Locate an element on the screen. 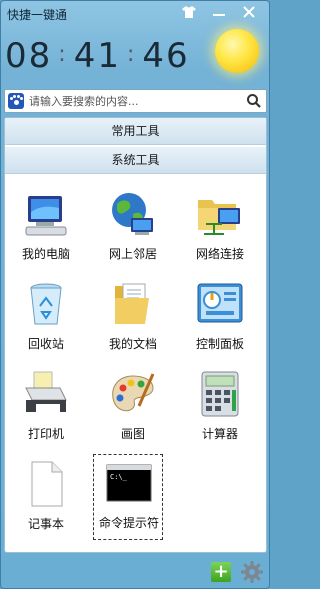  tool-network-connections: 网络连接 is located at coordinates (220, 228).